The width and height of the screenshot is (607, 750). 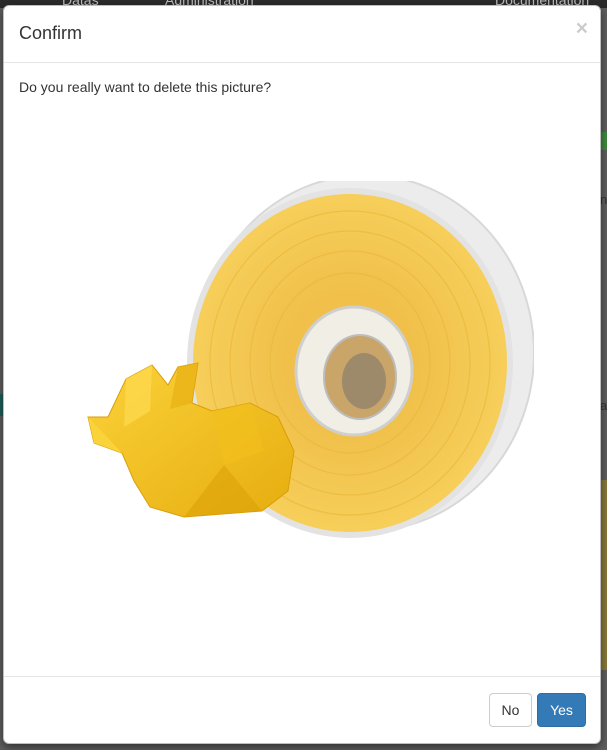 I want to click on modal-title: Confirm, so click(x=51, y=33).